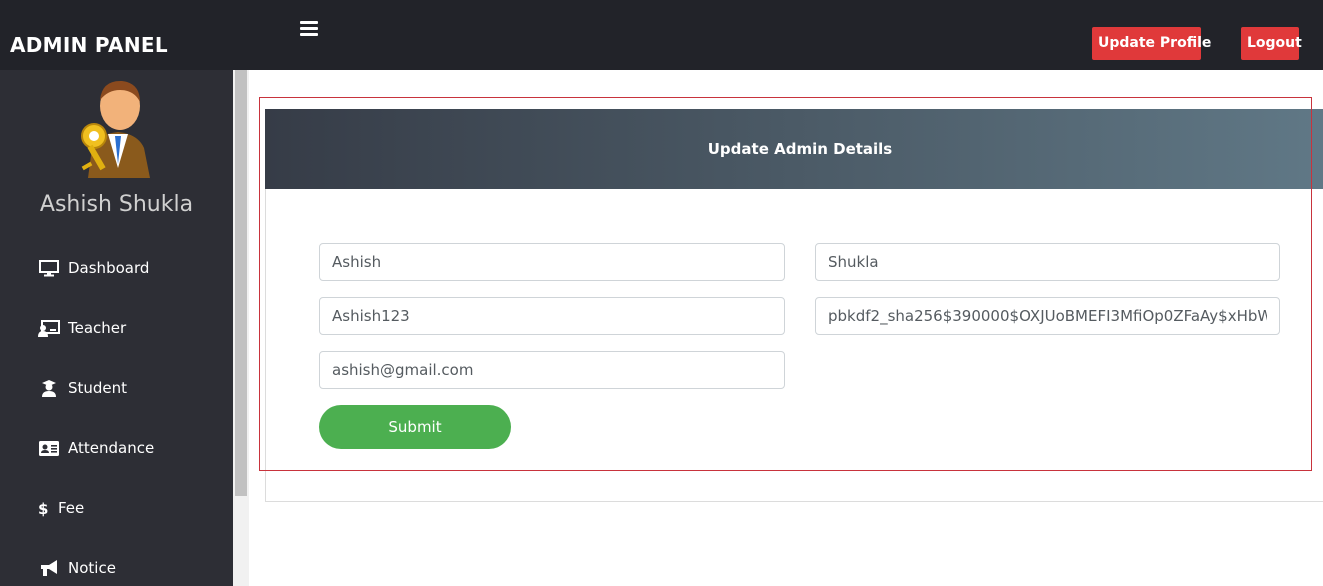  What do you see at coordinates (118, 129) in the screenshot?
I see `admin-avatar-icon` at bounding box center [118, 129].